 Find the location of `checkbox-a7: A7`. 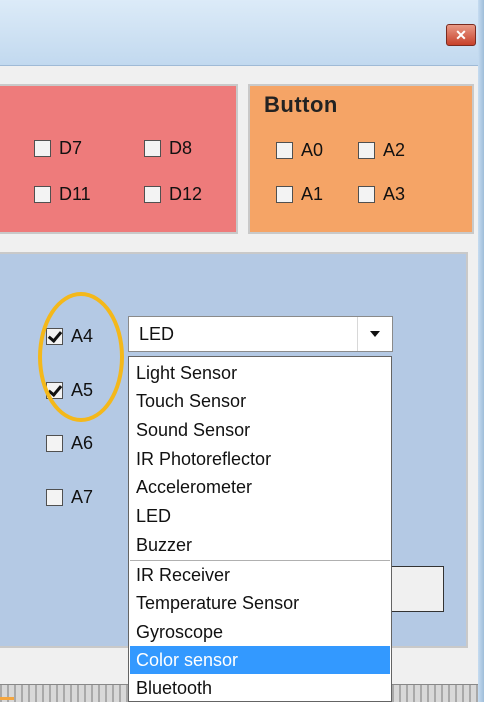

checkbox-a7: A7 is located at coordinates (69, 497).